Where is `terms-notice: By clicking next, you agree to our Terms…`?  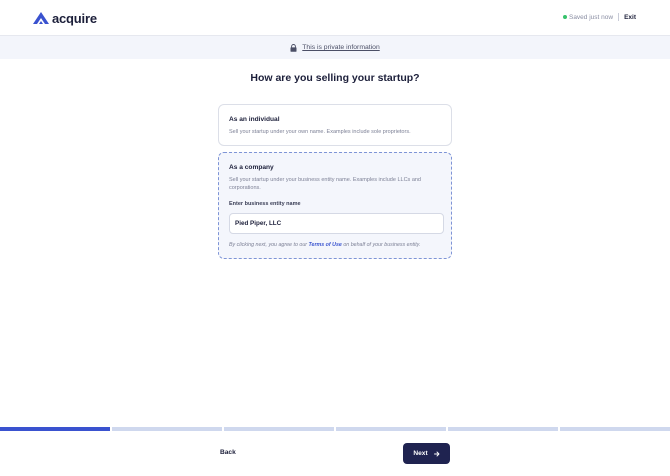
terms-notice: By clicking next, you agree to our Terms… is located at coordinates (324, 245).